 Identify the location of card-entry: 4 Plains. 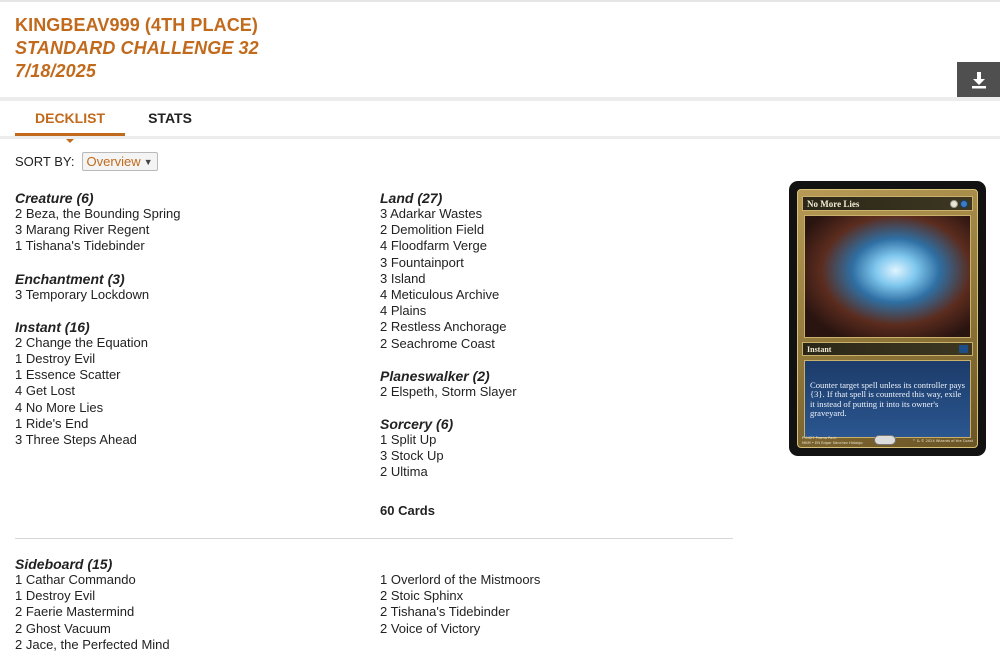
(550, 311).